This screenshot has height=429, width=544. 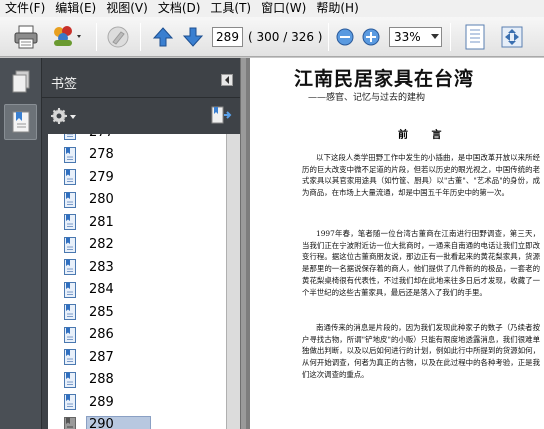 I want to click on pen-icon, so click(x=118, y=37).